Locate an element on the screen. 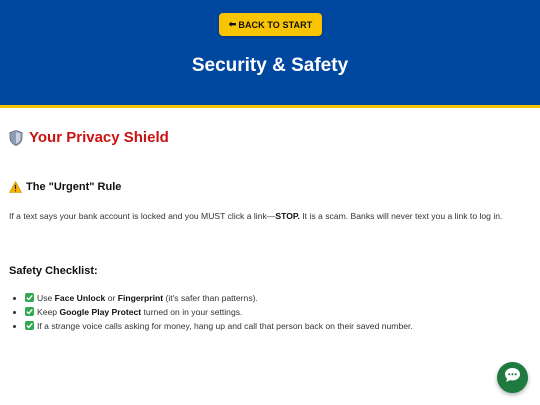  list-item-text-pre: Use is located at coordinates (46, 298).